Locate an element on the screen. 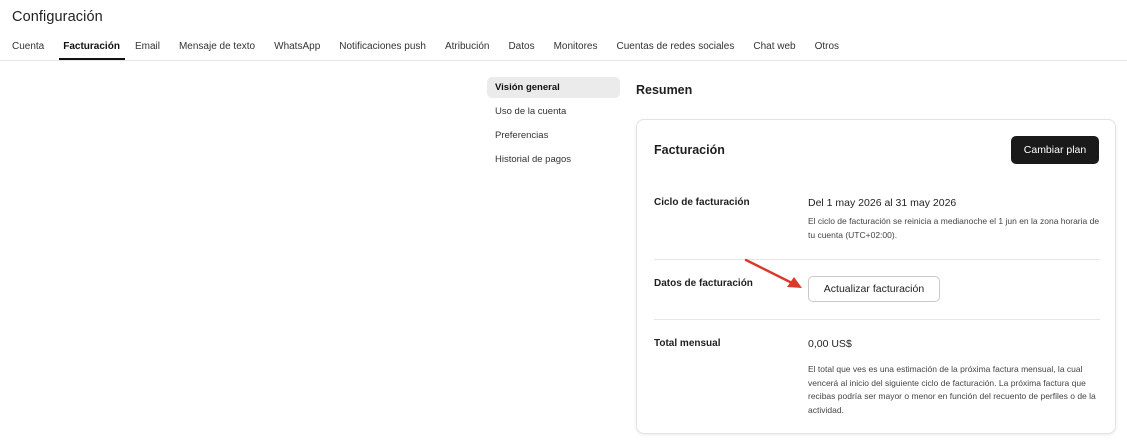 The image size is (1127, 444). change-plan-button: Cambiar plan is located at coordinates (1055, 150).